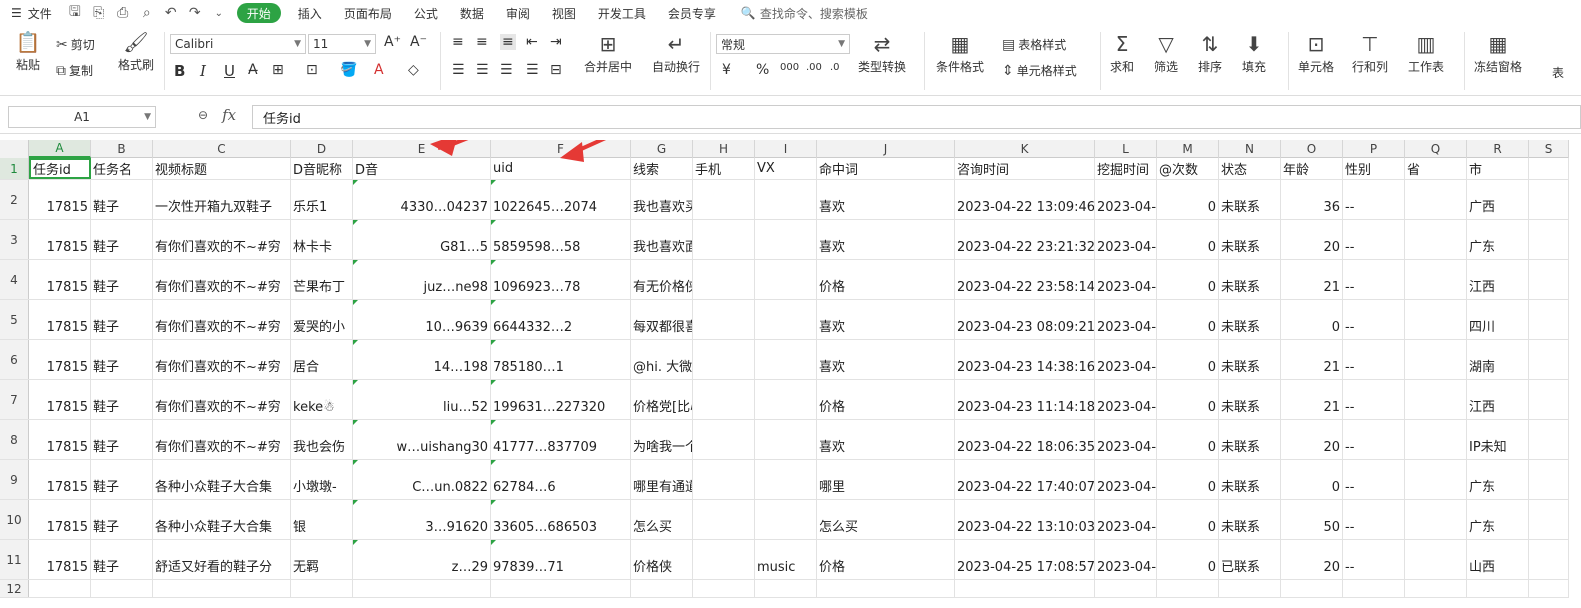 This screenshot has width=1581, height=608. Describe the element at coordinates (482, 42) in the screenshot. I see `align-middle-icon: ≡` at that location.